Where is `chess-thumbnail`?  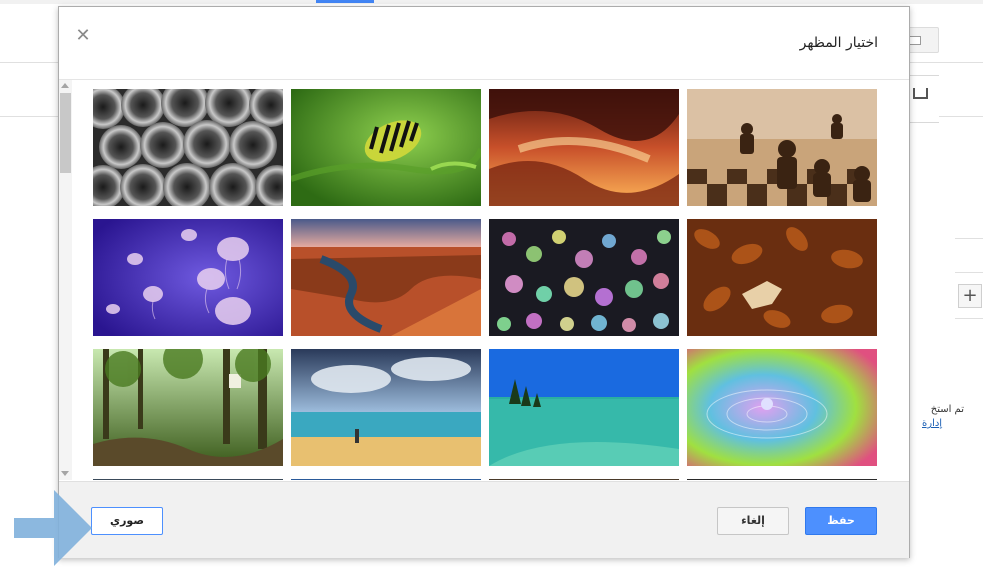 chess-thumbnail is located at coordinates (782, 147).